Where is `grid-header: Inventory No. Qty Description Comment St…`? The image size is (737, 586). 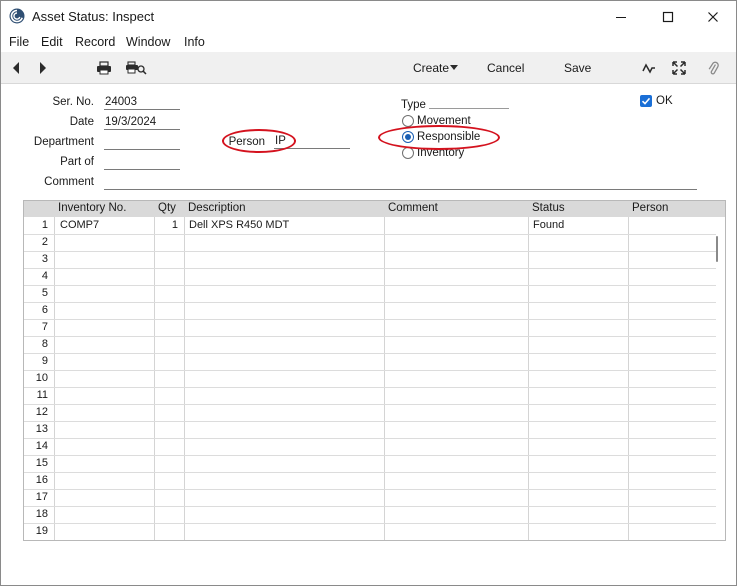 grid-header: Inventory No. Qty Description Comment St… is located at coordinates (374, 209).